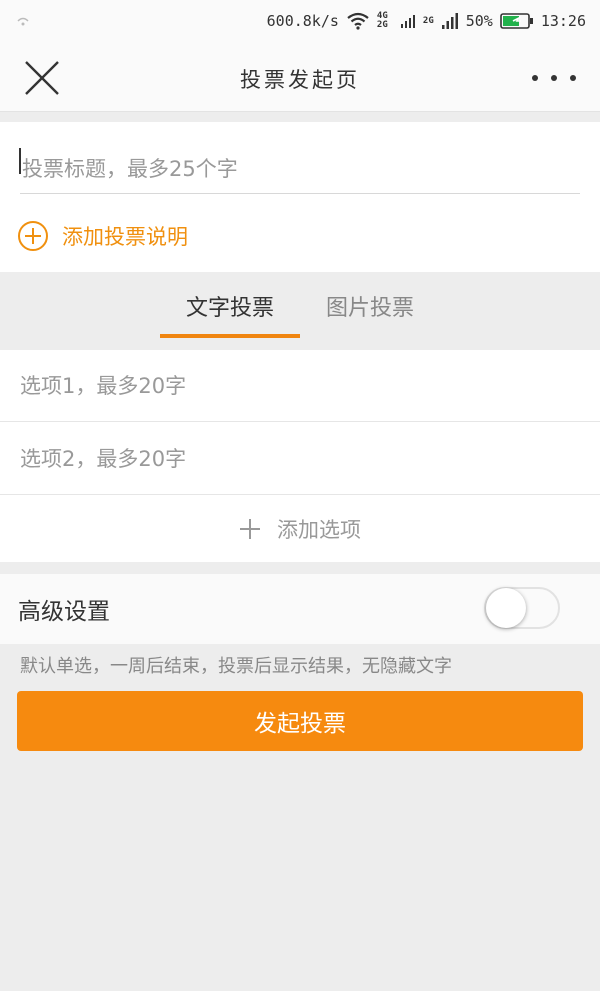 This screenshot has height=991, width=600. I want to click on more-button, so click(554, 78).